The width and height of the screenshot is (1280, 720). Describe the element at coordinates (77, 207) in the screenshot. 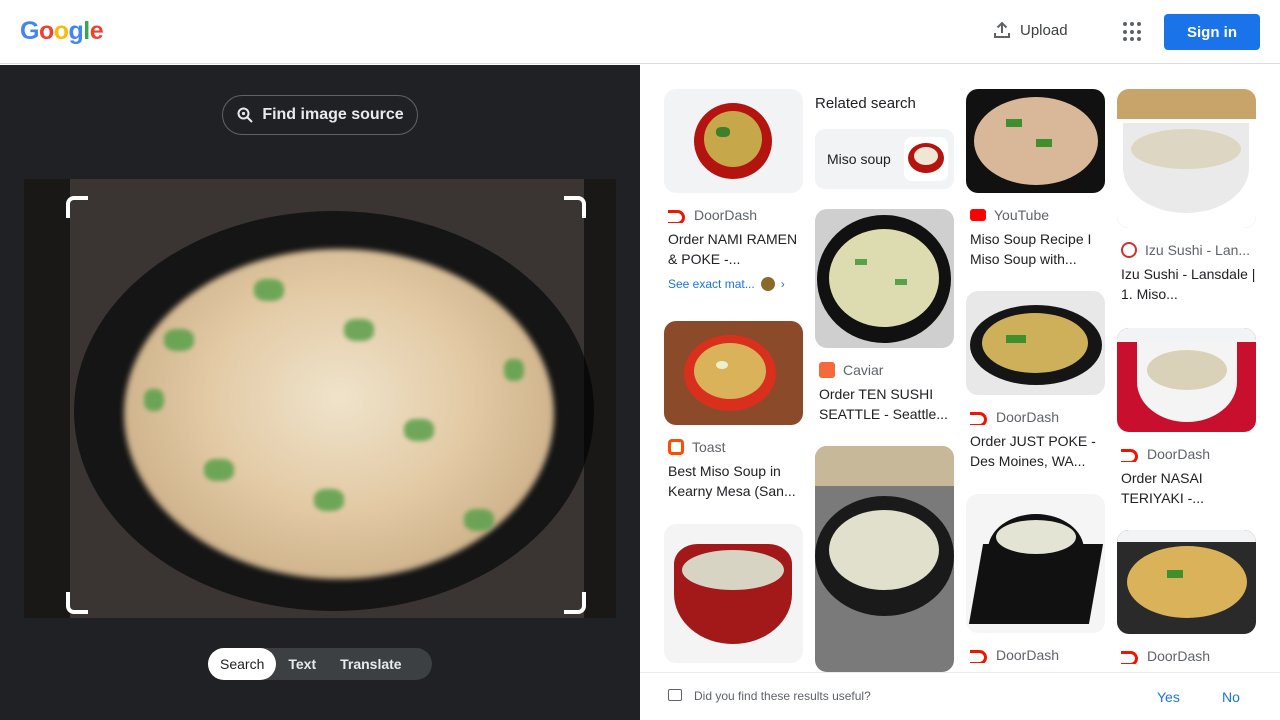

I see `crop-handle-top-left` at that location.